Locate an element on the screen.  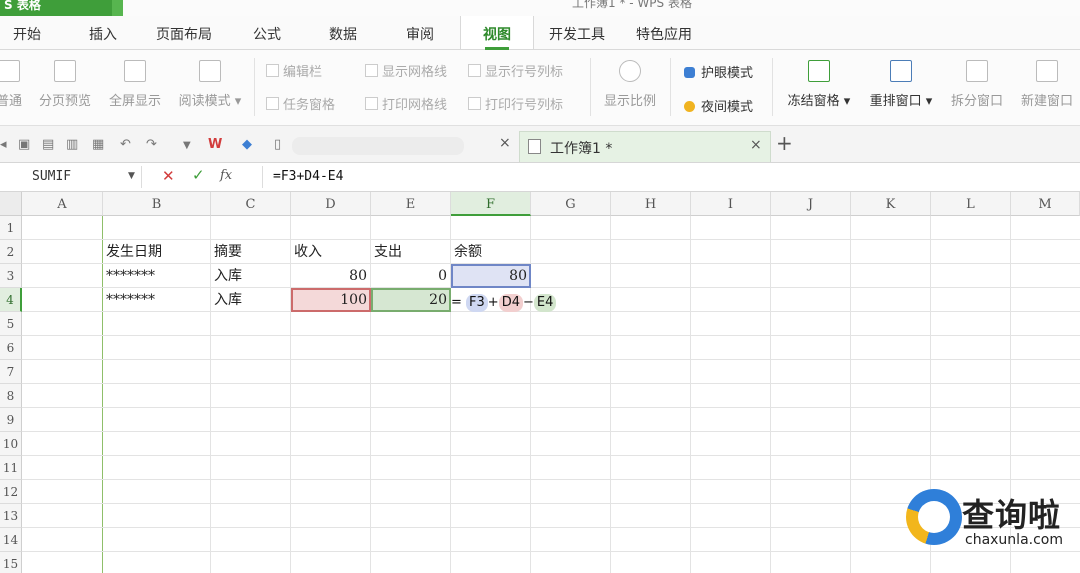
formula-bar: SUMIF ▼ ✕ ✓ fx =F3+D4-E4 is located at coordinates (540, 177).